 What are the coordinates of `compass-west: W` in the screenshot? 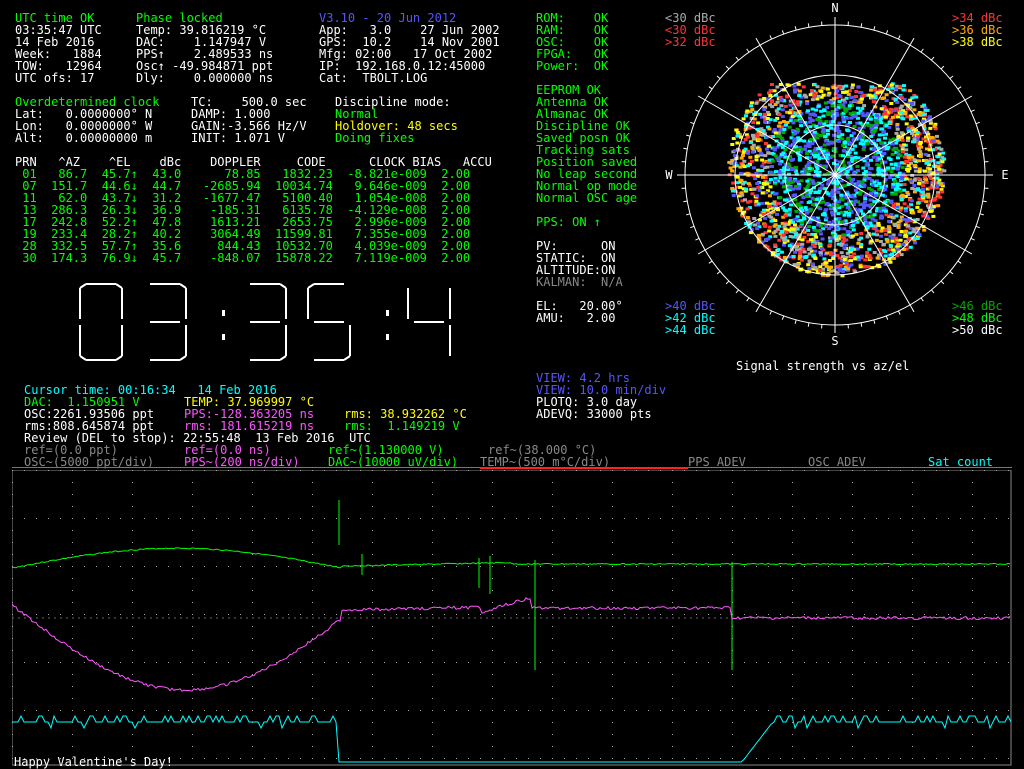 It's located at (669, 175).